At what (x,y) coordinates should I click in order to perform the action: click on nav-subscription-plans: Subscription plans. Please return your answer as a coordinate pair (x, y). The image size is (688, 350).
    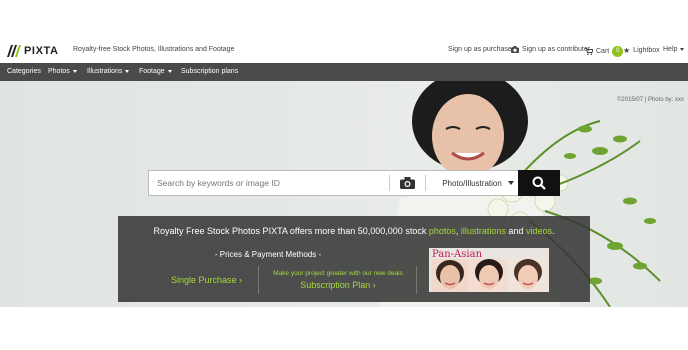
    Looking at the image, I should click on (209, 71).